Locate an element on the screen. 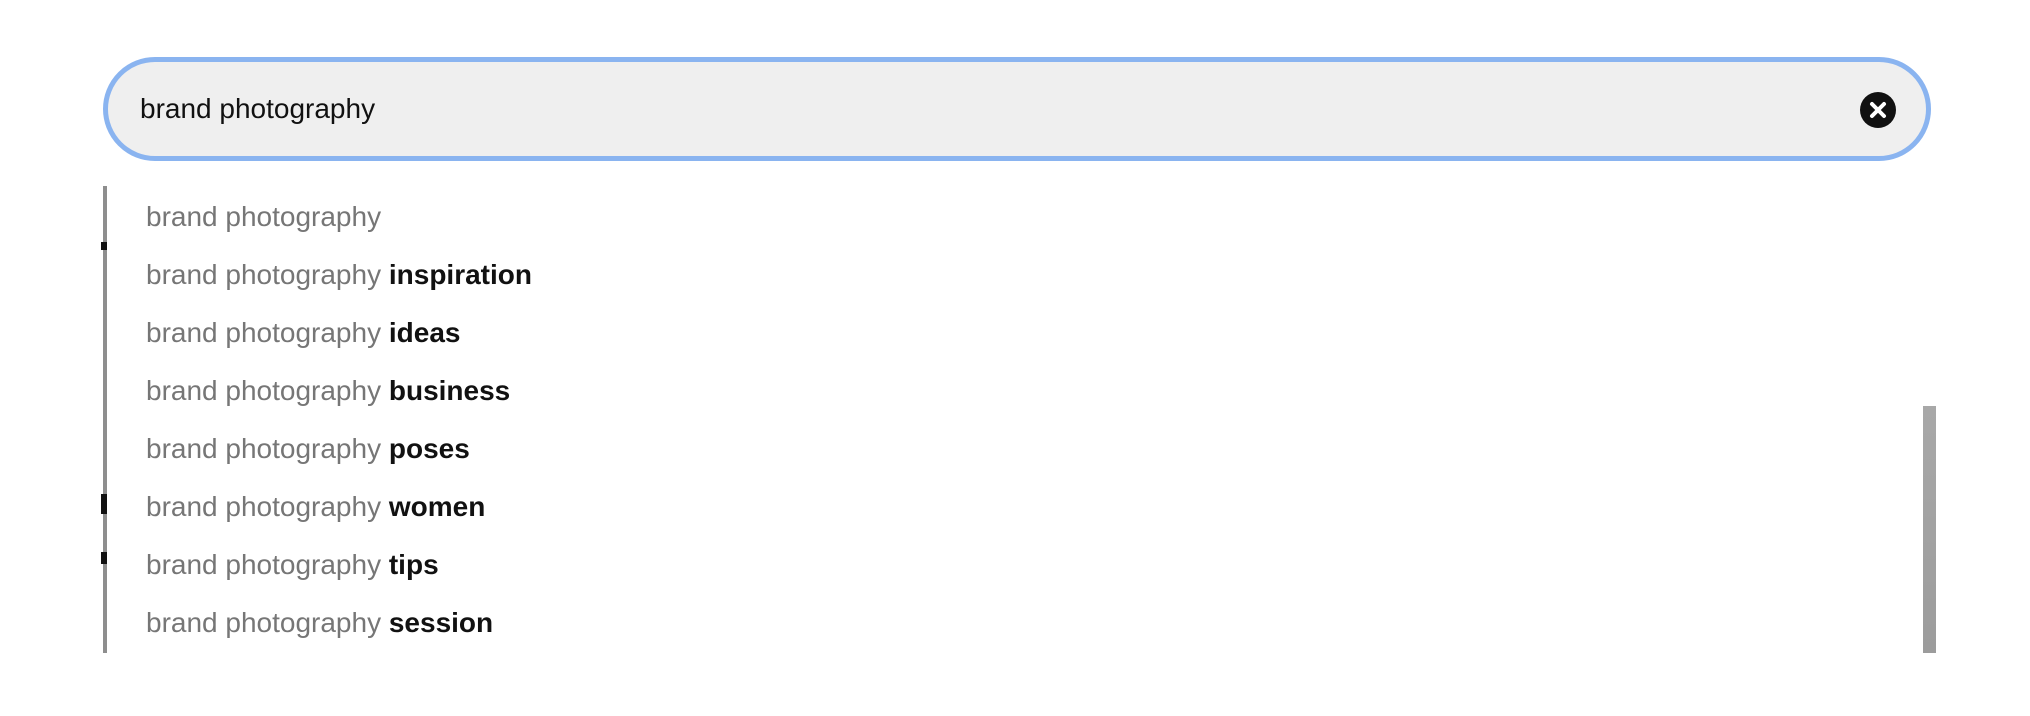  suggestion-item: brand photography women is located at coordinates (315, 507).